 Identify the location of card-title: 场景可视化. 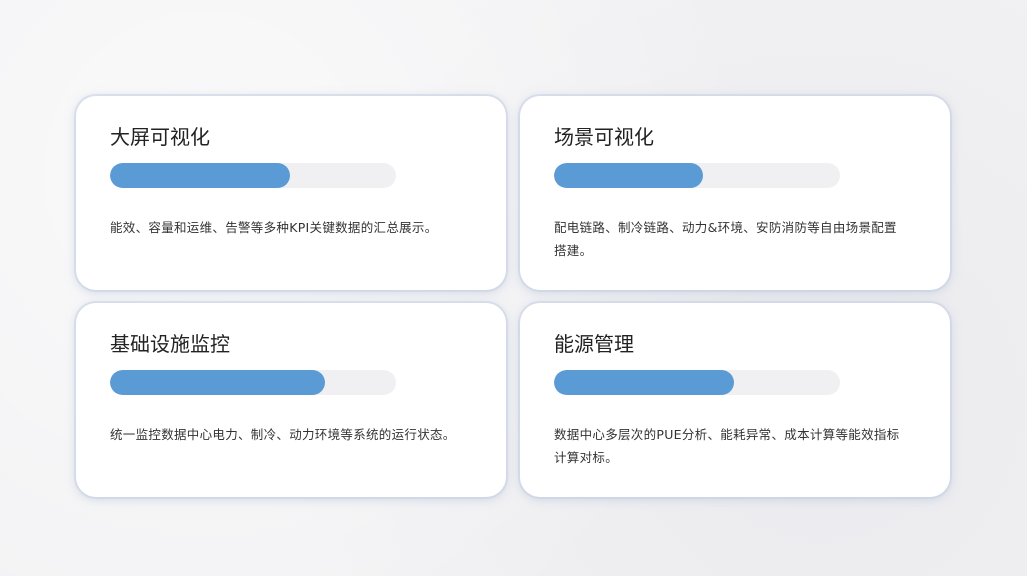
(604, 137).